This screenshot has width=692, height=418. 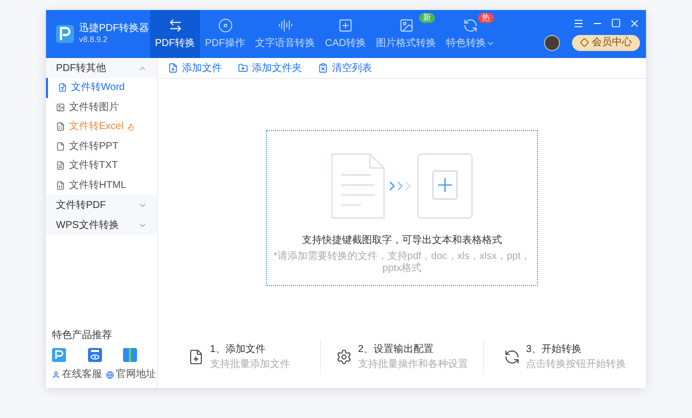 What do you see at coordinates (396, 349) in the screenshot?
I see `step-title: 2、设置输出配置` at bounding box center [396, 349].